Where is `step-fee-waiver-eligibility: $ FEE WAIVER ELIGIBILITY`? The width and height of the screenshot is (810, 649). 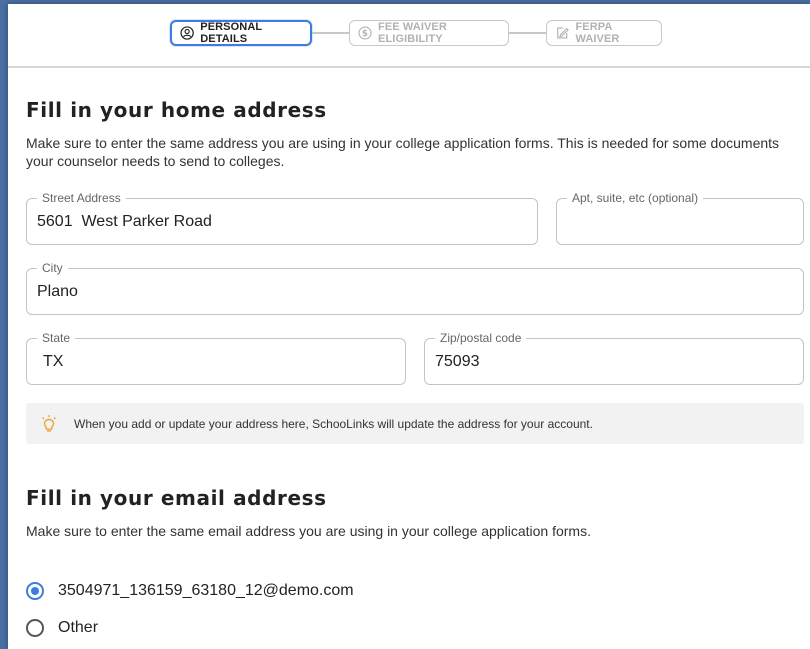 step-fee-waiver-eligibility: $ FEE WAIVER ELIGIBILITY is located at coordinates (429, 33).